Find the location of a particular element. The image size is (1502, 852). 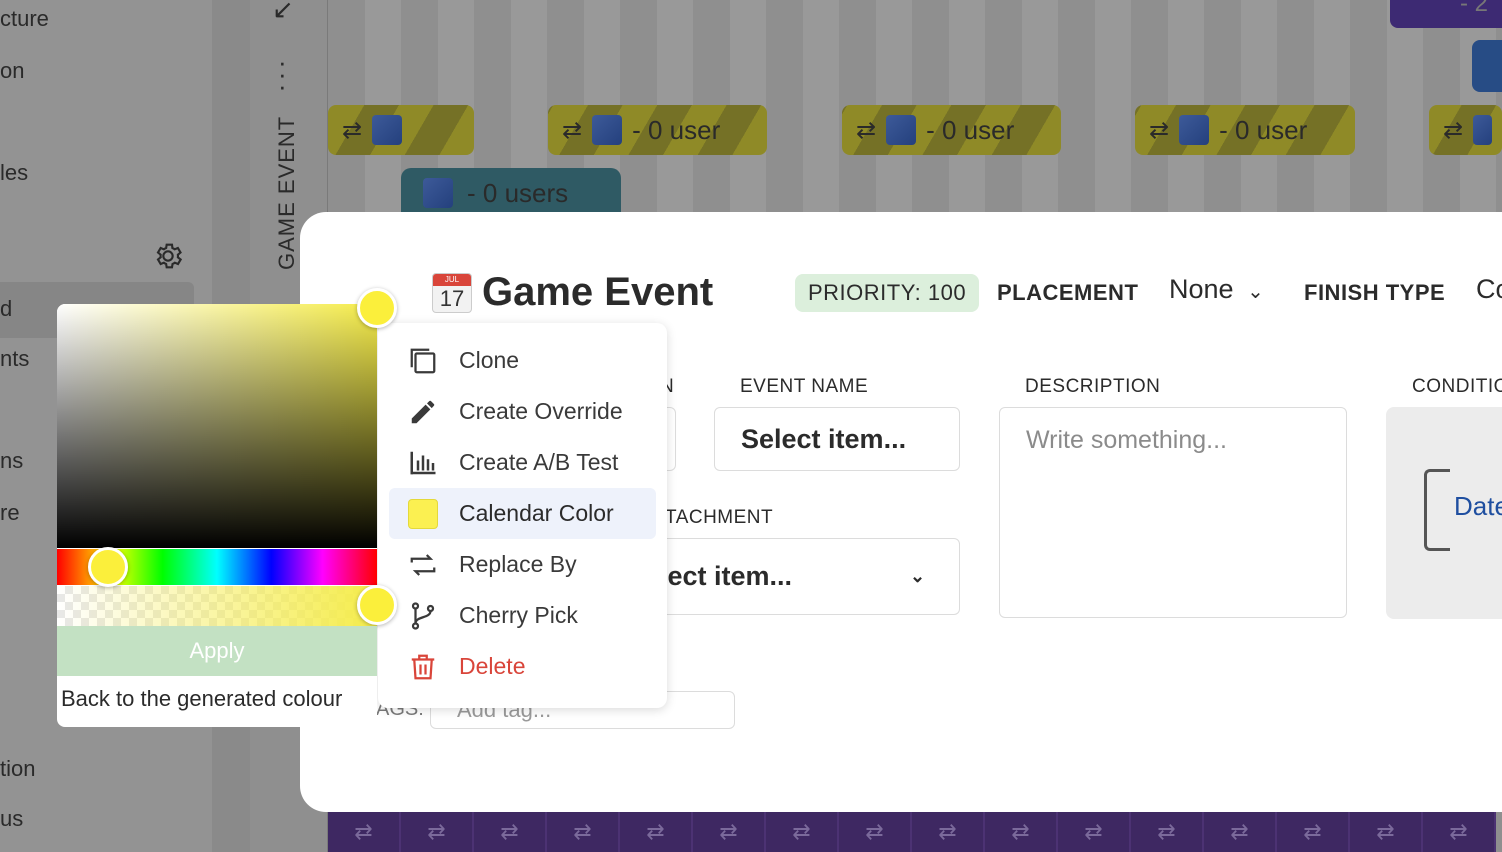

menu-item-label: Delete is located at coordinates (492, 666).